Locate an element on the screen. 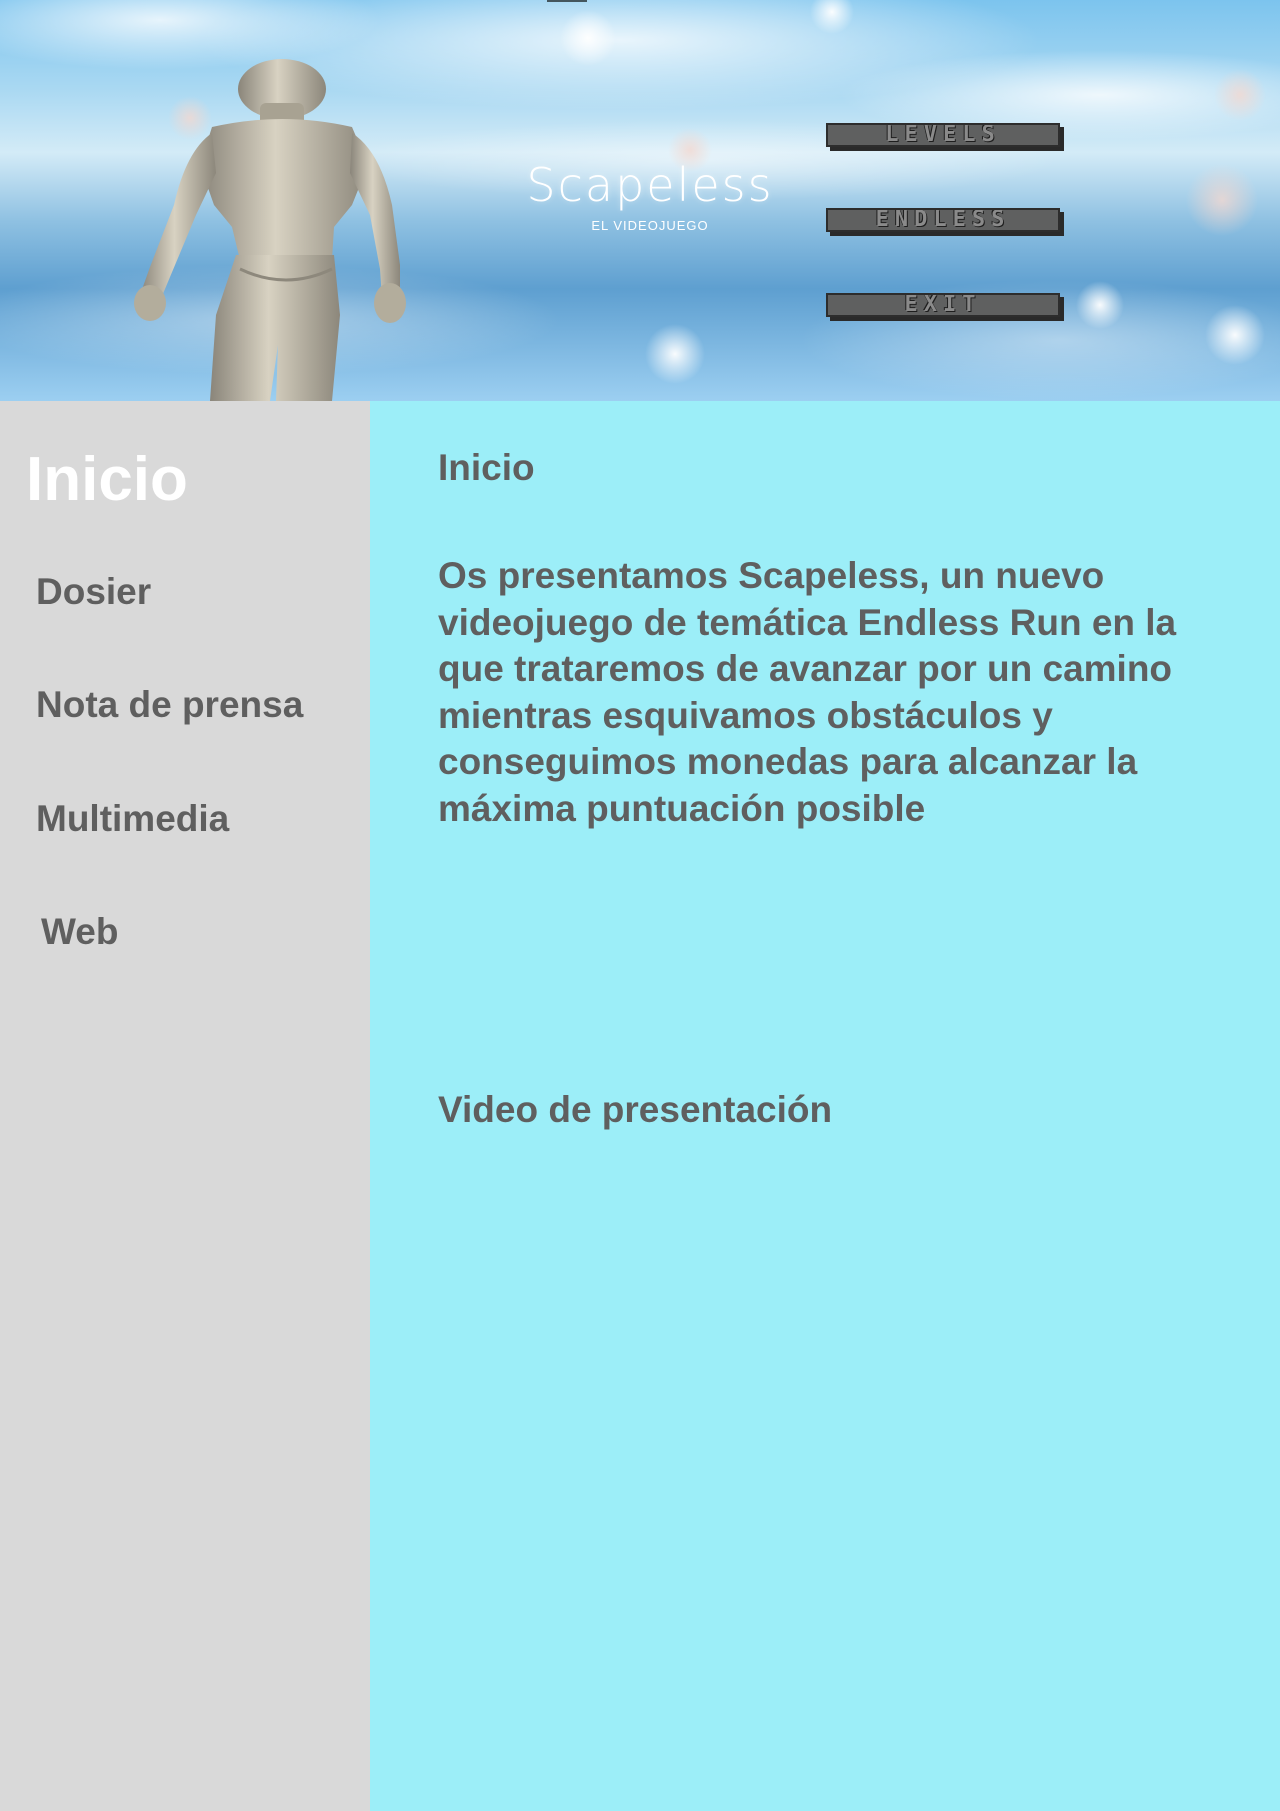 Image resolution: width=1280 pixels, height=1811 pixels. endless-button: ENDLESS is located at coordinates (943, 220).